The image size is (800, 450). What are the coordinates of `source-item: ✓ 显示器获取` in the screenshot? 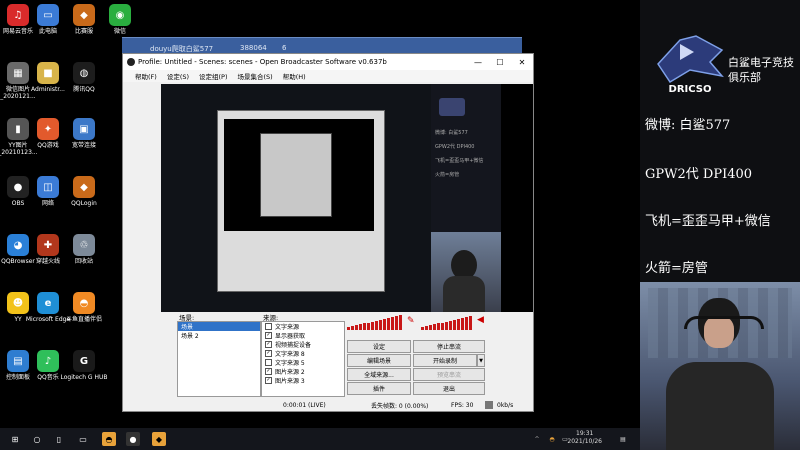 It's located at (303, 335).